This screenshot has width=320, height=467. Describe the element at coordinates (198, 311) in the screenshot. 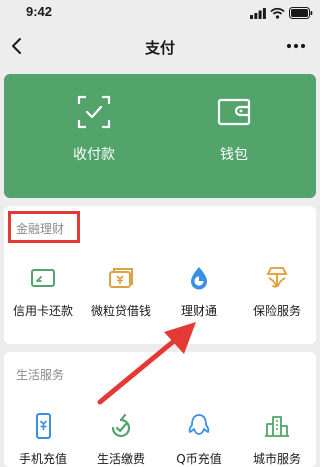

I see `wealth-label: 理财通` at that location.